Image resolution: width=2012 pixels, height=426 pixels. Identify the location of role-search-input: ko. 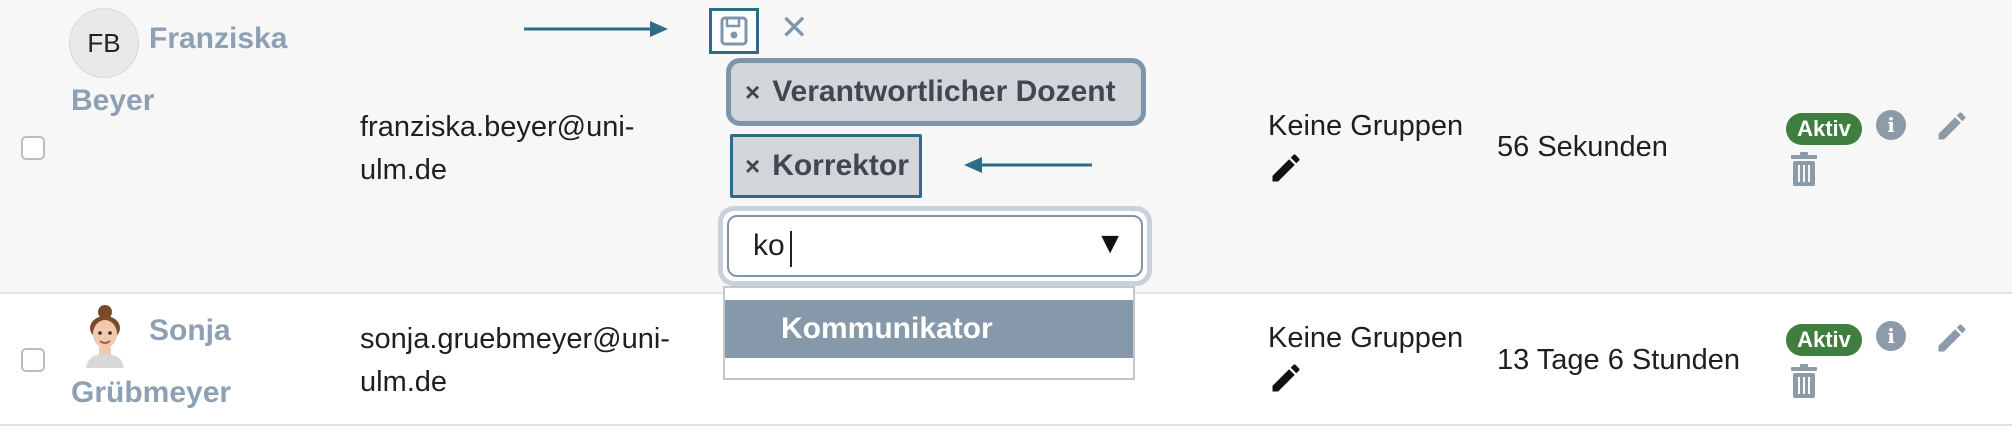
(769, 246).